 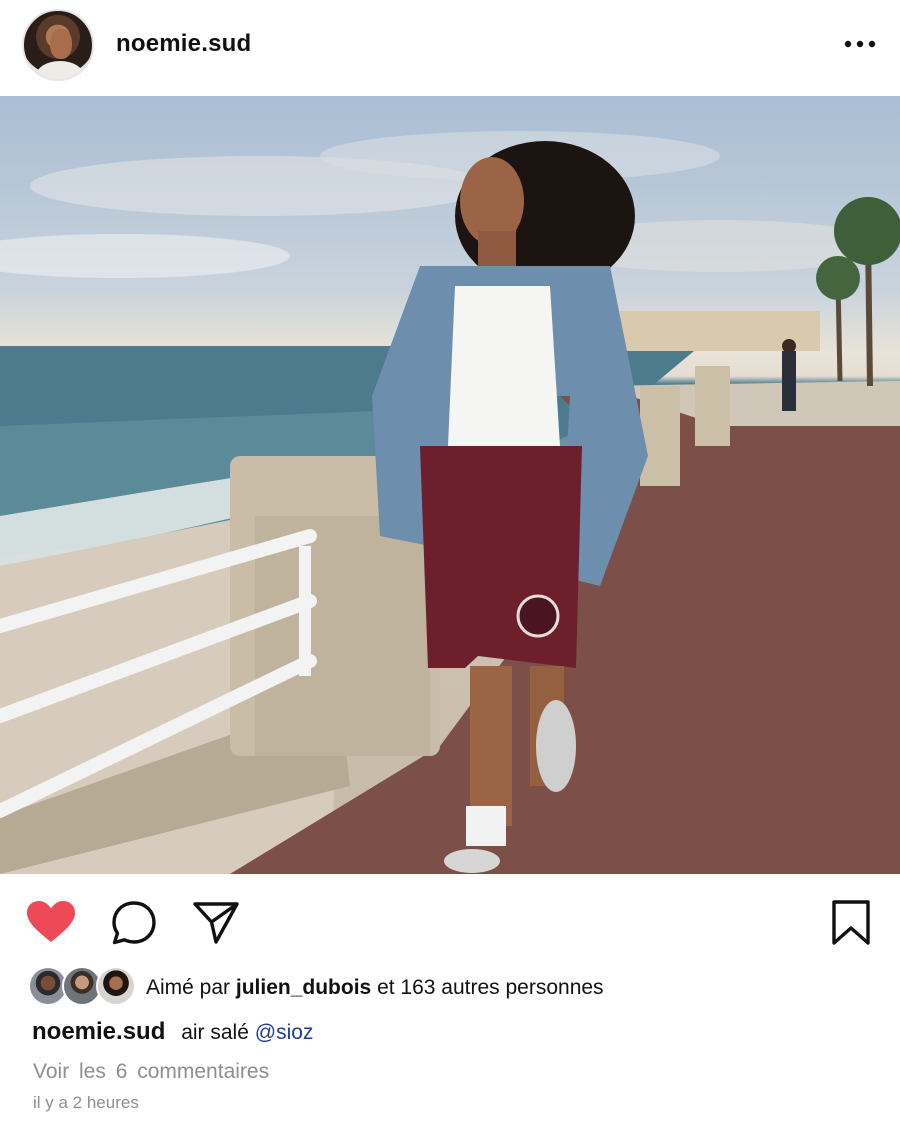 What do you see at coordinates (134, 923) in the screenshot?
I see `comment-icon` at bounding box center [134, 923].